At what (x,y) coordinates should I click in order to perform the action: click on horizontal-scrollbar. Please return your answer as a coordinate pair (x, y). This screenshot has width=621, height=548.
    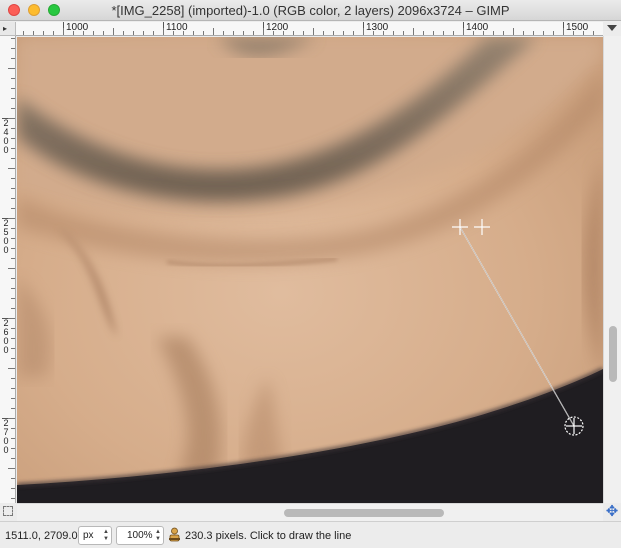
    Looking at the image, I should click on (310, 512).